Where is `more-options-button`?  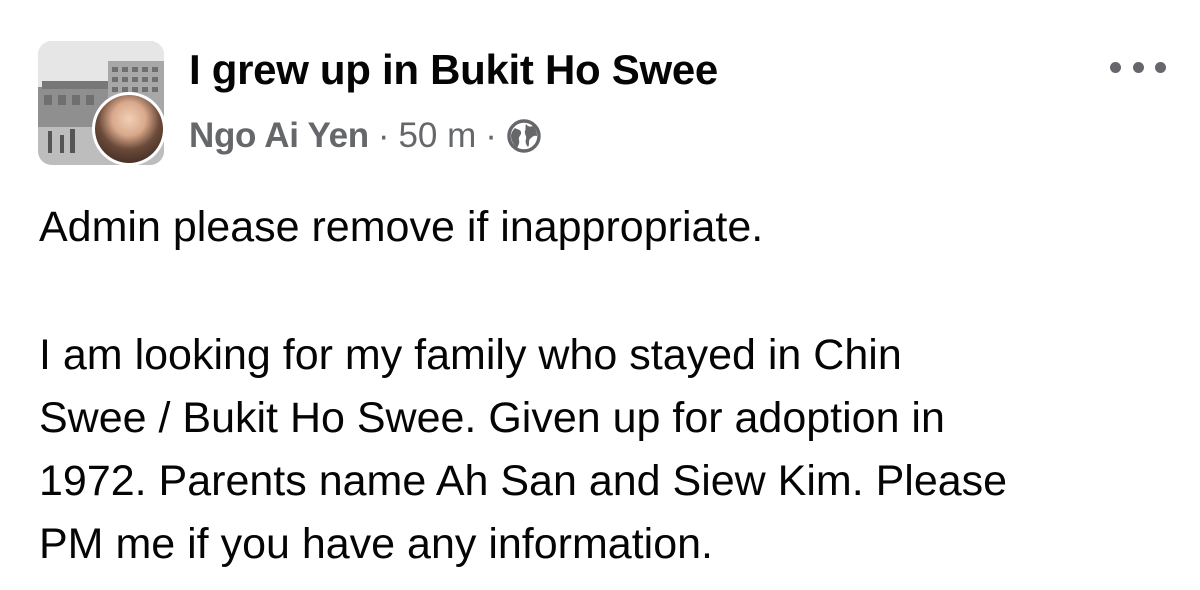
more-options-button is located at coordinates (1138, 67).